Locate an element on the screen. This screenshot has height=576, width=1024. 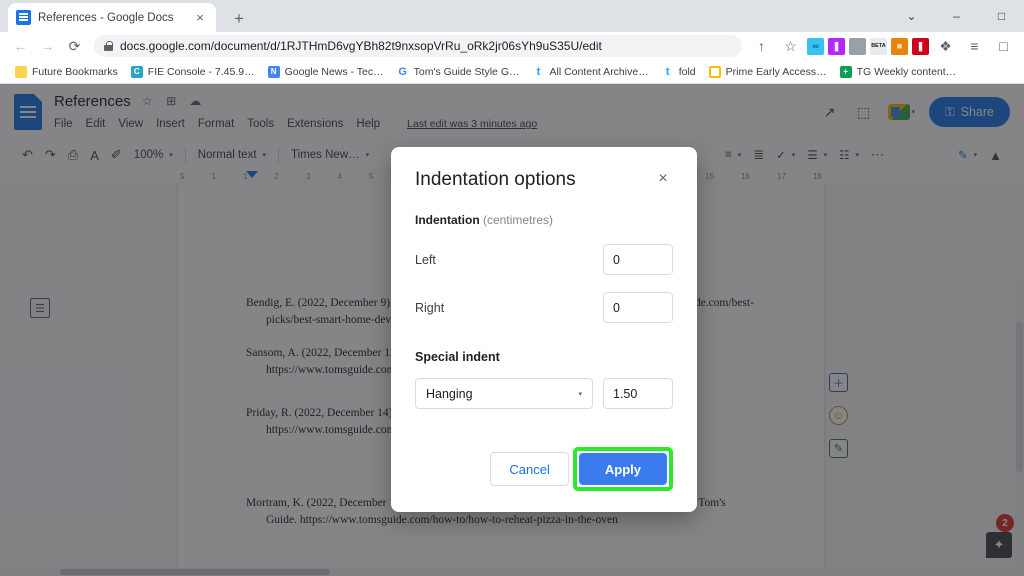
share-link-icon: ↑ is located at coordinates (761, 46).